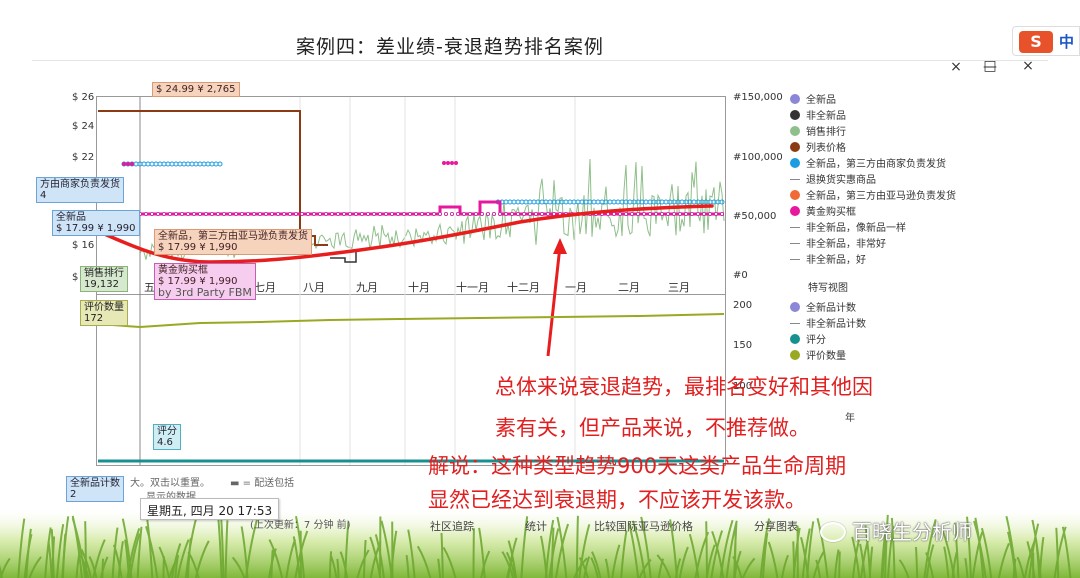  Describe the element at coordinates (818, 133) in the screenshot. I see `legend-item: 销售排行` at that location.